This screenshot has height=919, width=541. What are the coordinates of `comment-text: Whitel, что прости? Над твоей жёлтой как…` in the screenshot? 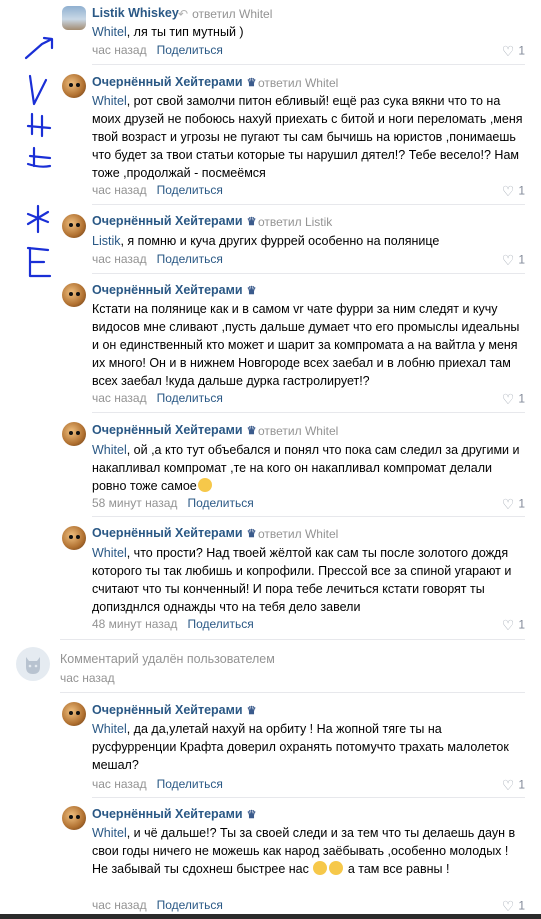 It's located at (302, 580).